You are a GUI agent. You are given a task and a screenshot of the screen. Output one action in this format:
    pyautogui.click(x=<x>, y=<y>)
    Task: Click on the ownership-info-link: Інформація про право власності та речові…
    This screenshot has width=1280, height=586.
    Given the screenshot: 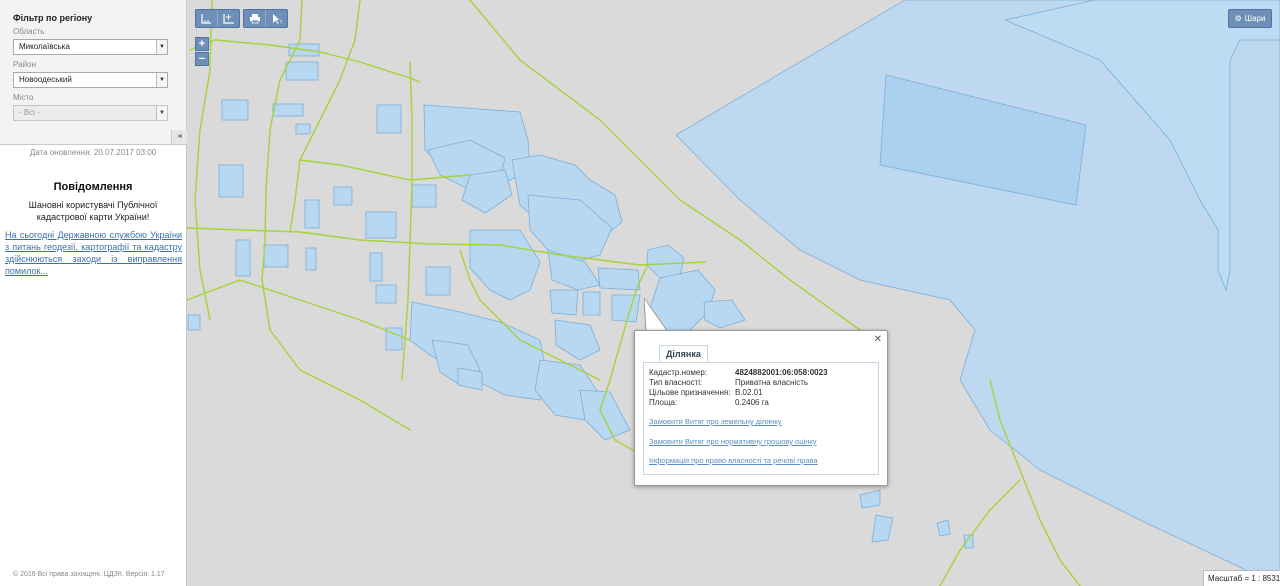 What is the action you would take?
    pyautogui.click(x=733, y=460)
    